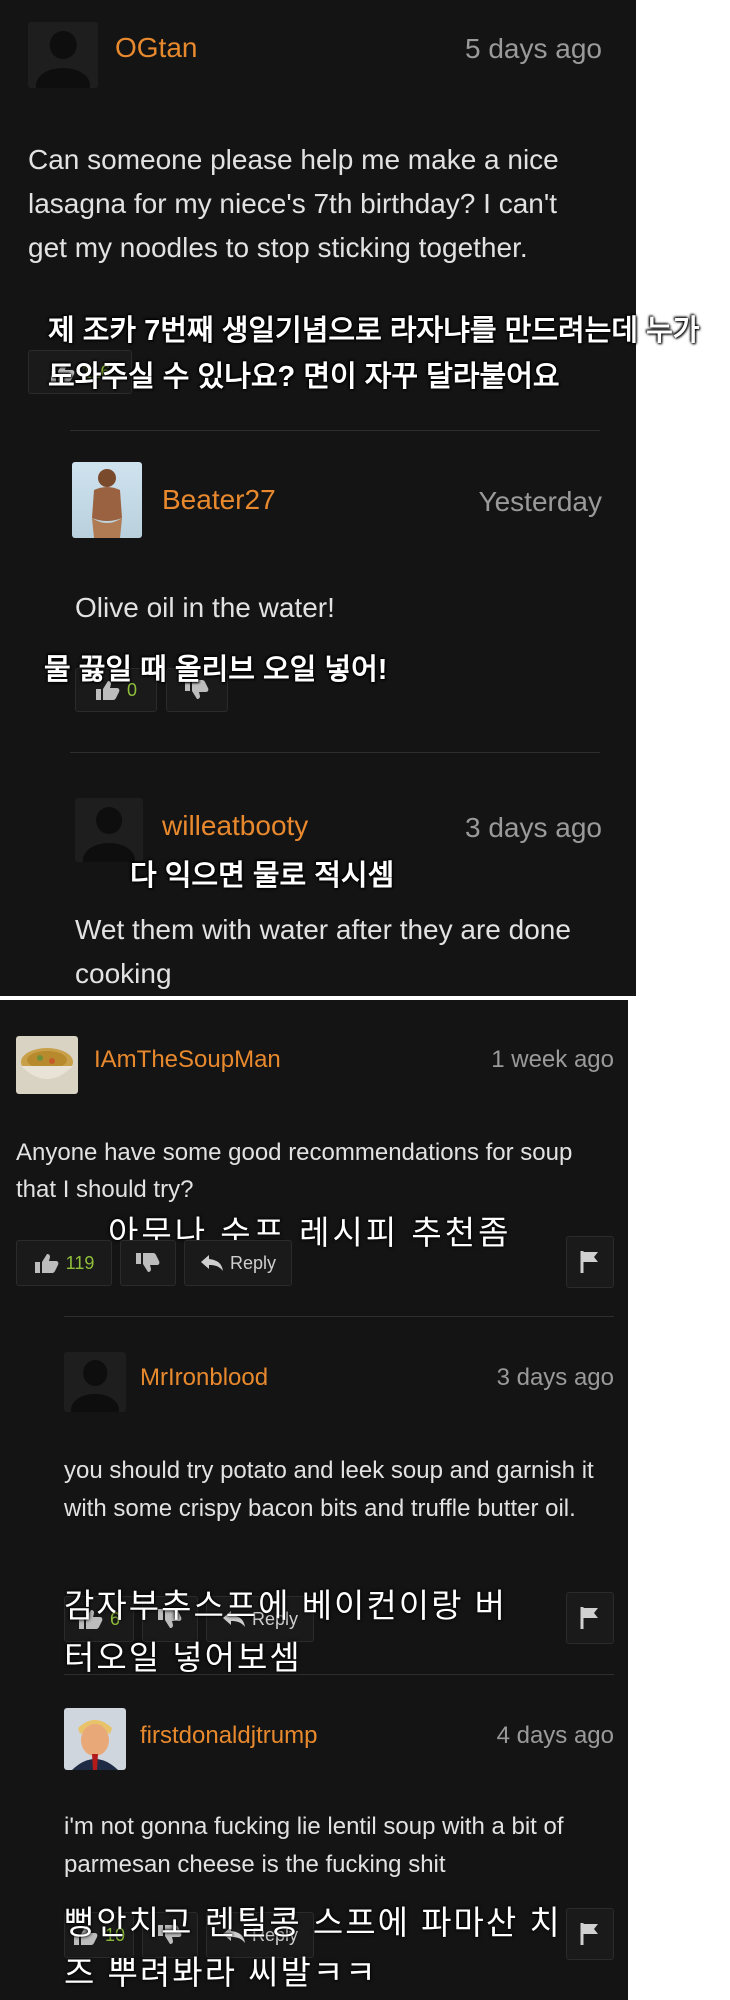  Describe the element at coordinates (187, 1060) in the screenshot. I see `username: IAmTheSoupMan` at that location.